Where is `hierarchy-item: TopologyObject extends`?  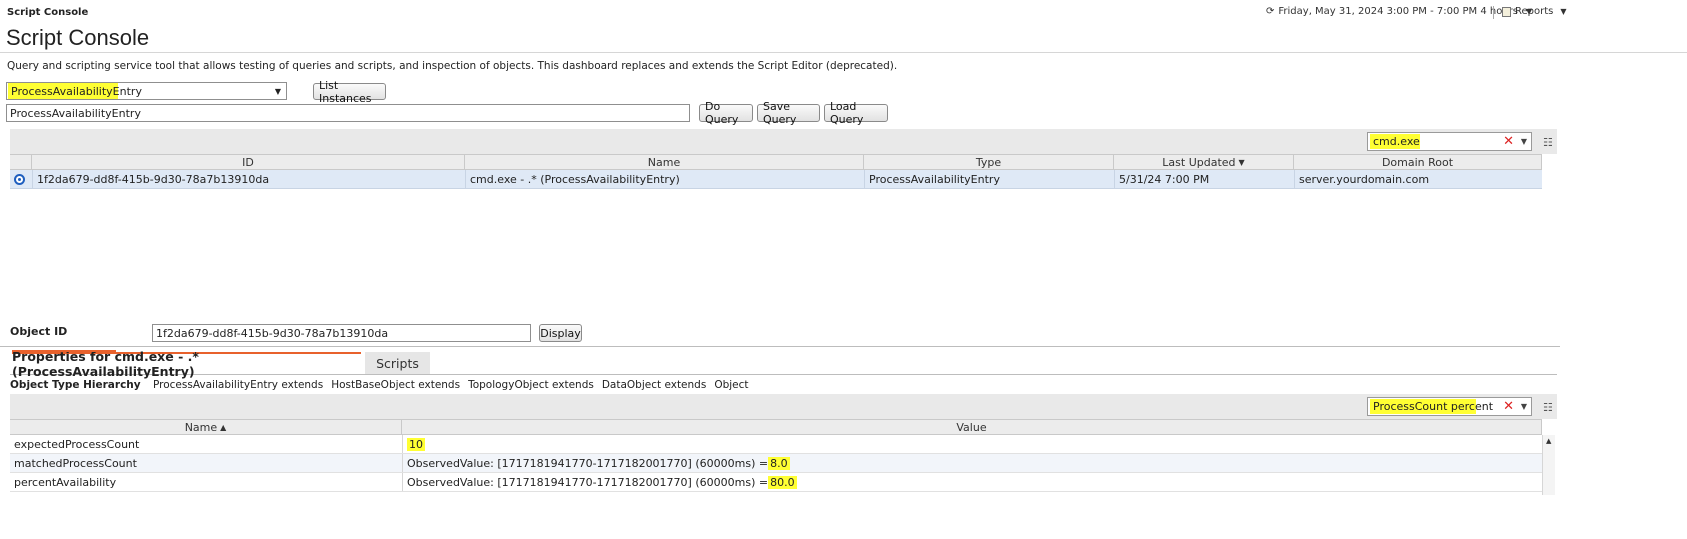
hierarchy-item: TopologyObject extends is located at coordinates (531, 385).